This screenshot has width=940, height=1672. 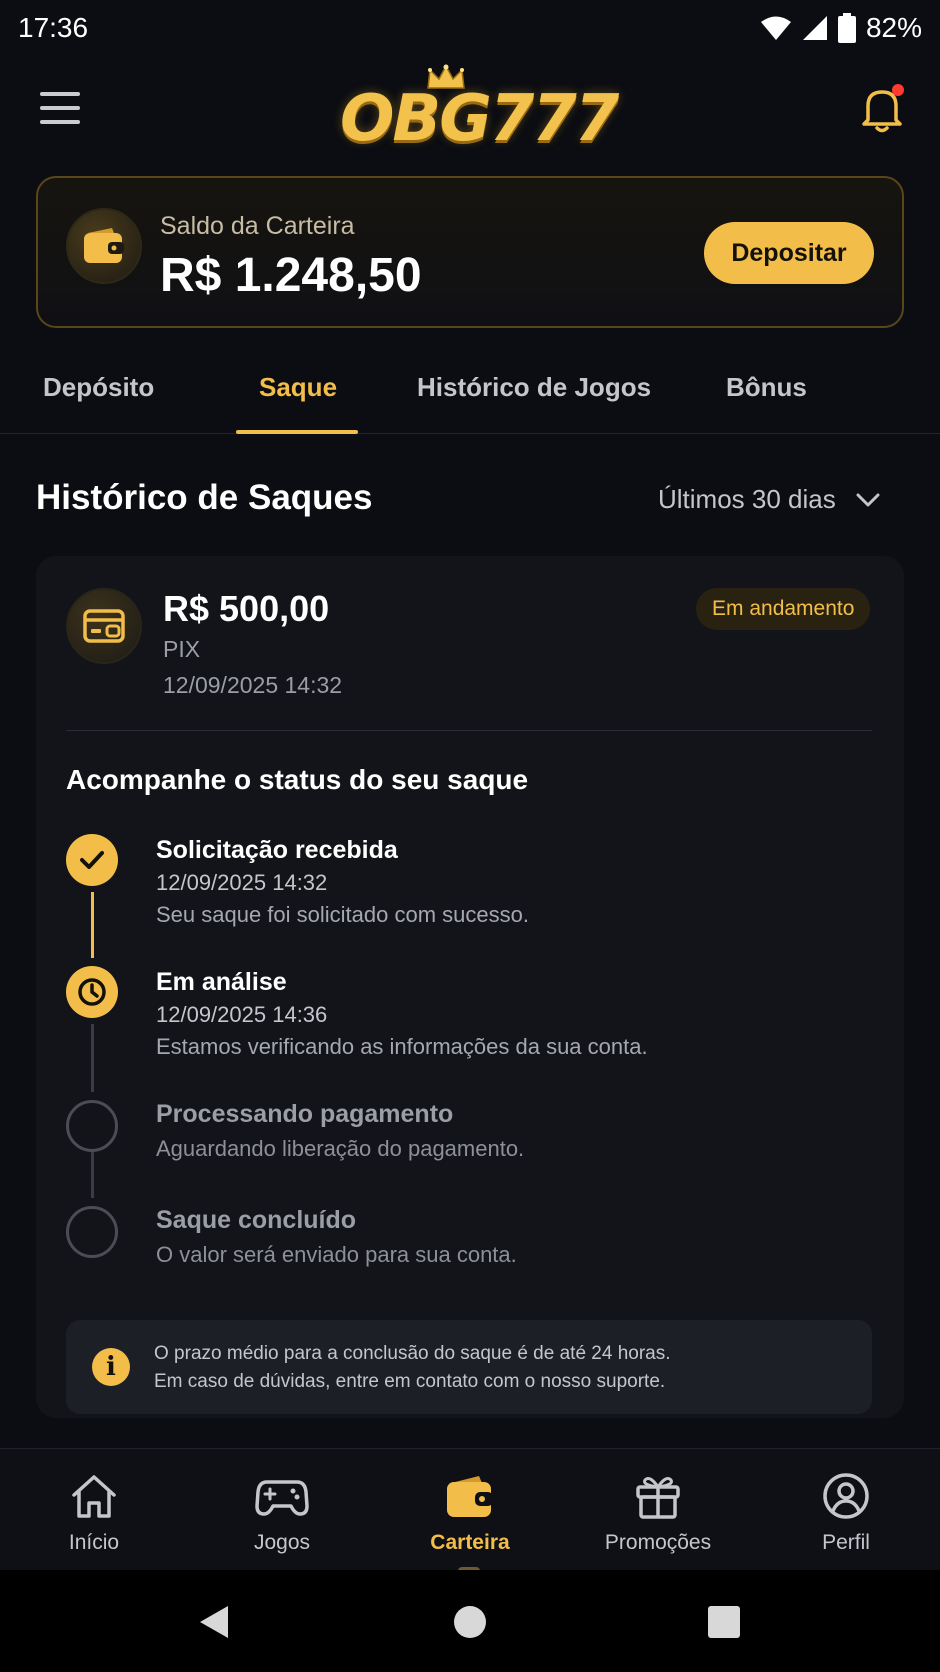 What do you see at coordinates (60, 108) in the screenshot?
I see `menu-icon` at bounding box center [60, 108].